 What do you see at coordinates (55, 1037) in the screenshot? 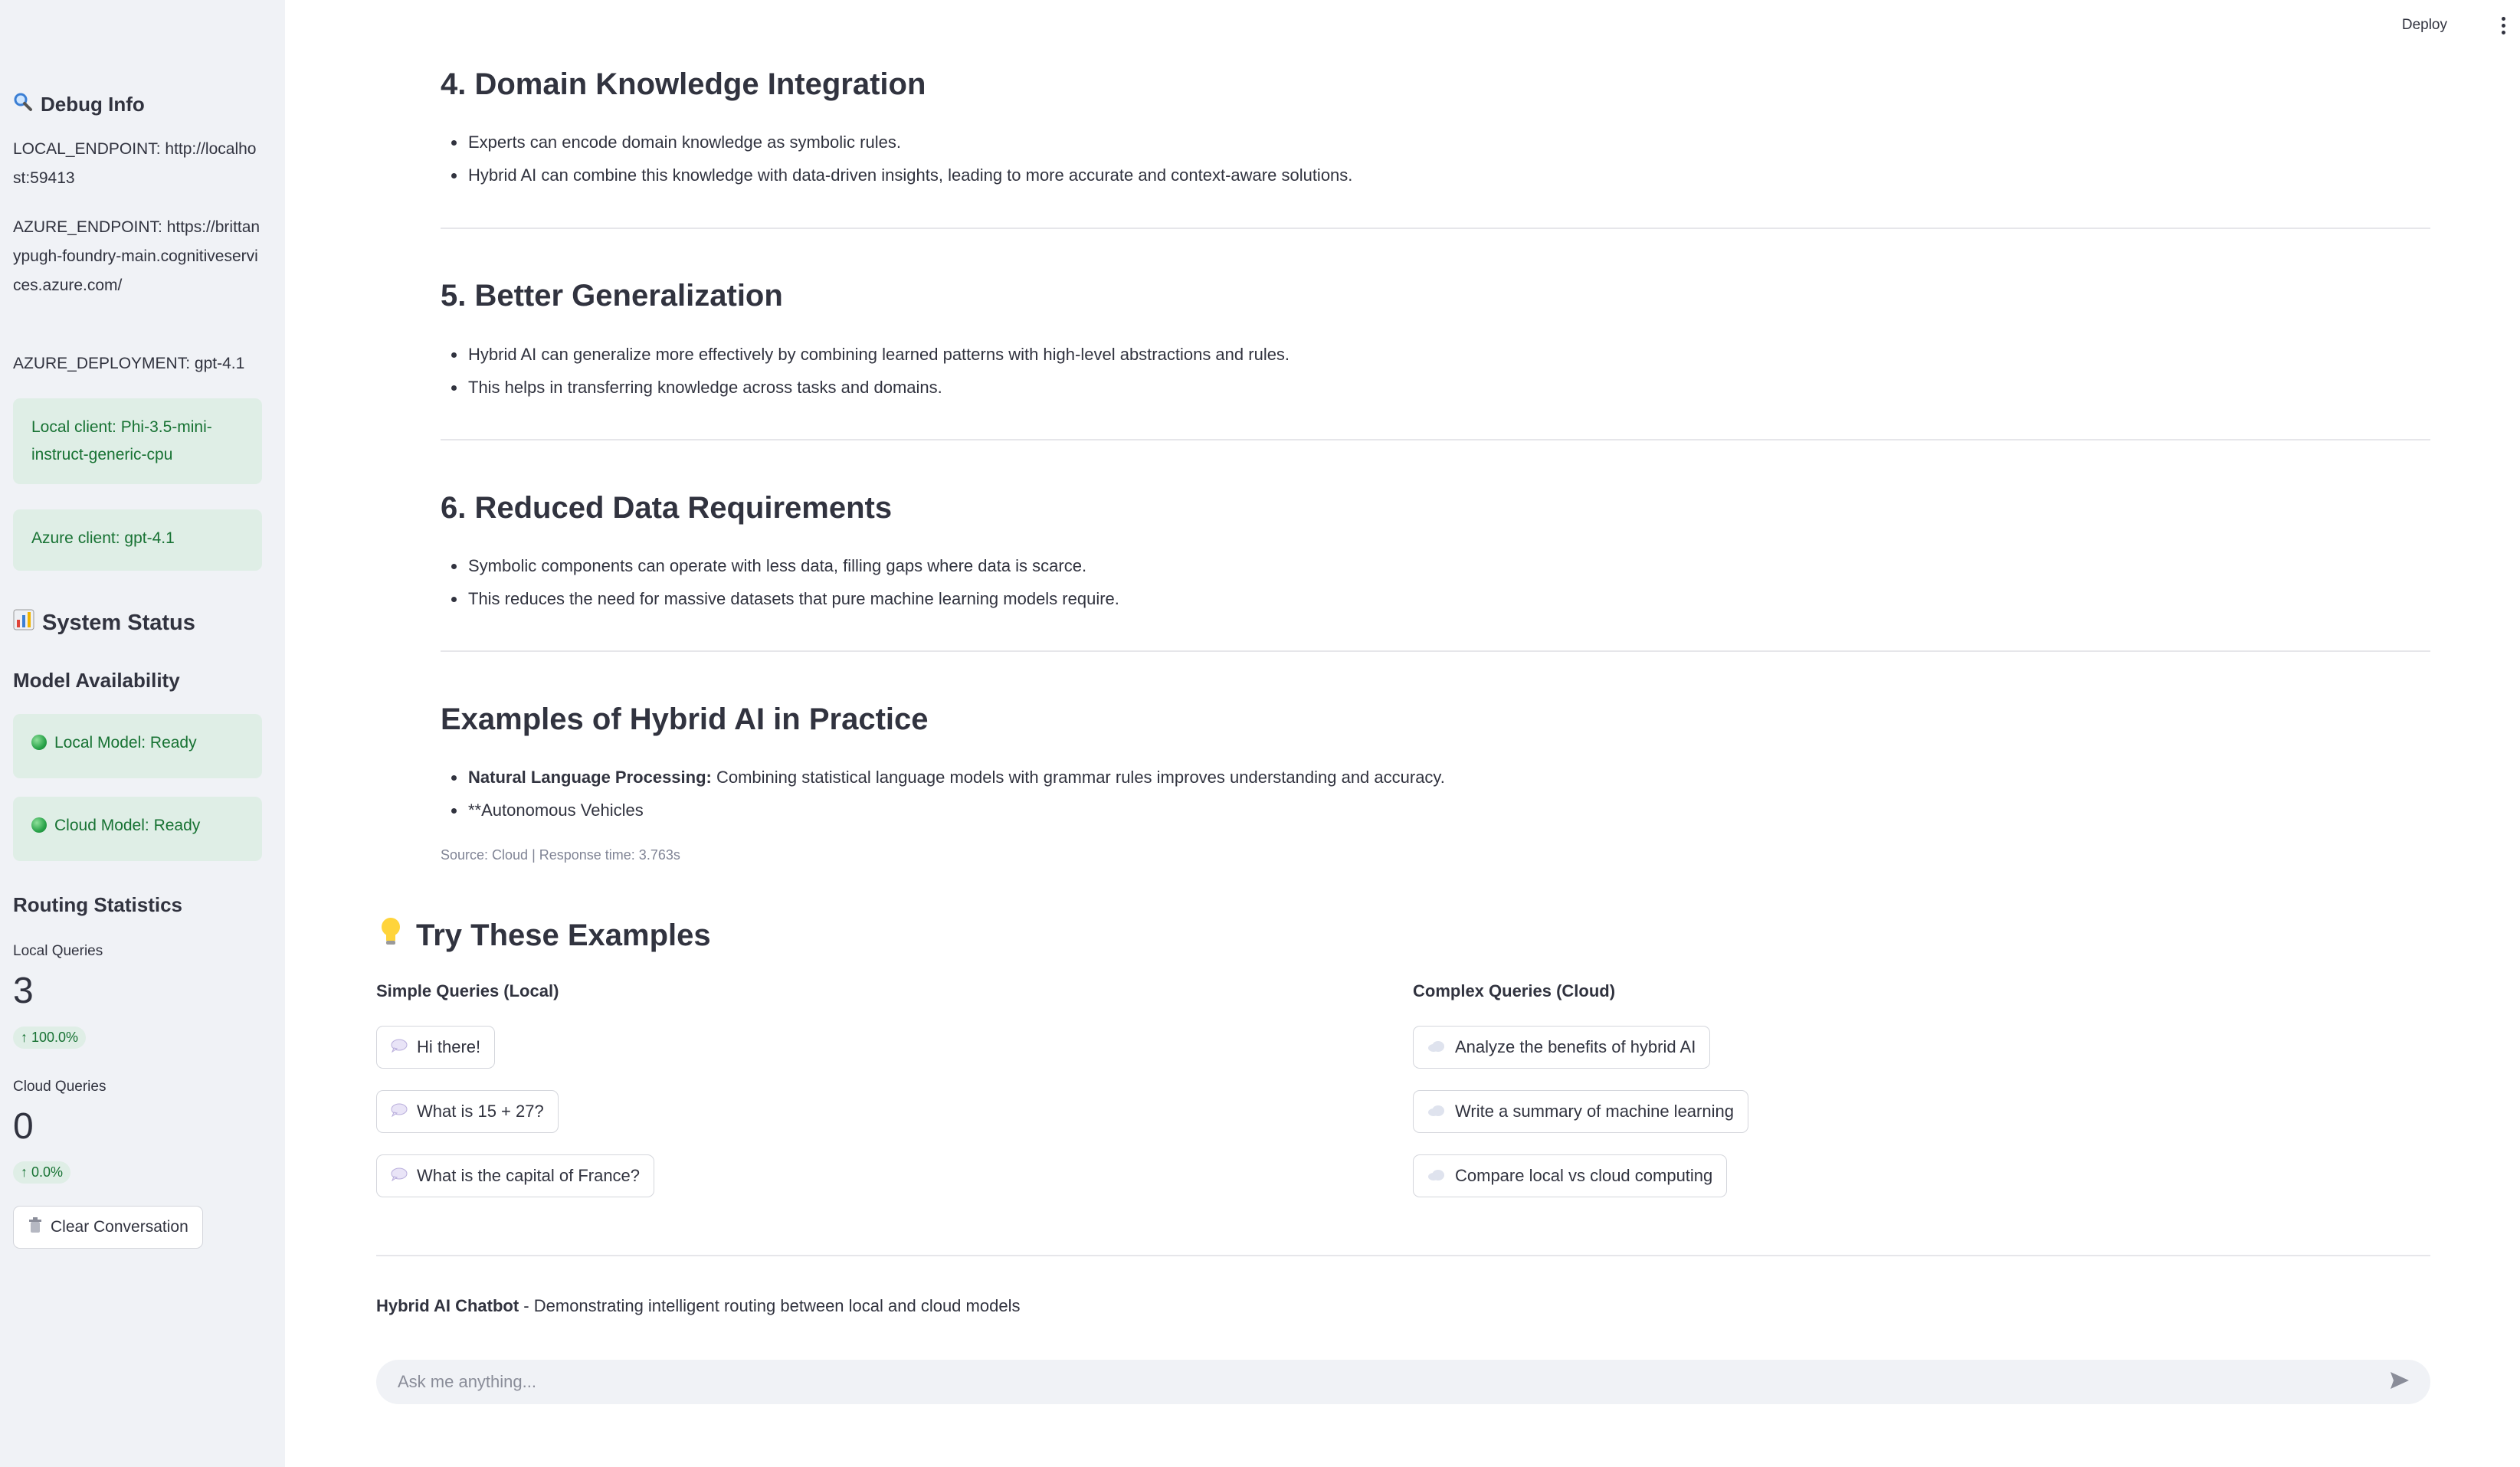
I see `local-queries-delta-value: 100.0%` at bounding box center [55, 1037].